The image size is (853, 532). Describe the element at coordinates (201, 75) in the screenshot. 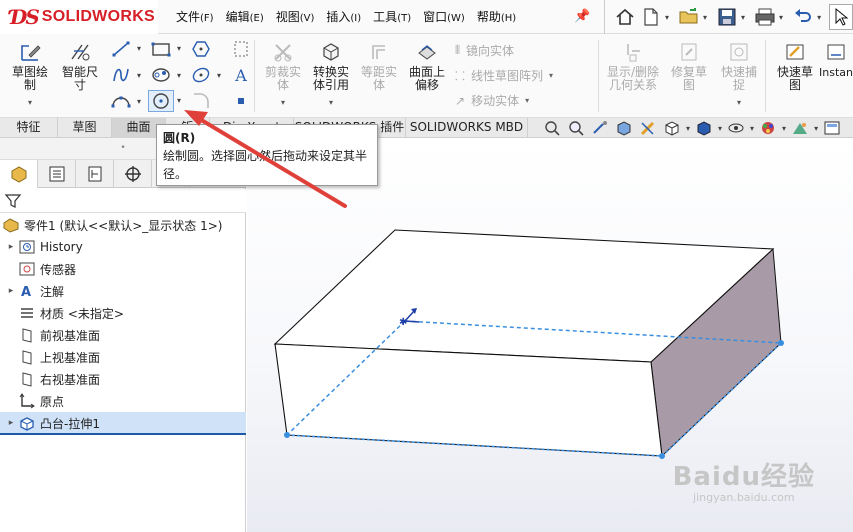

I see `ellipse-tool-icon` at that location.